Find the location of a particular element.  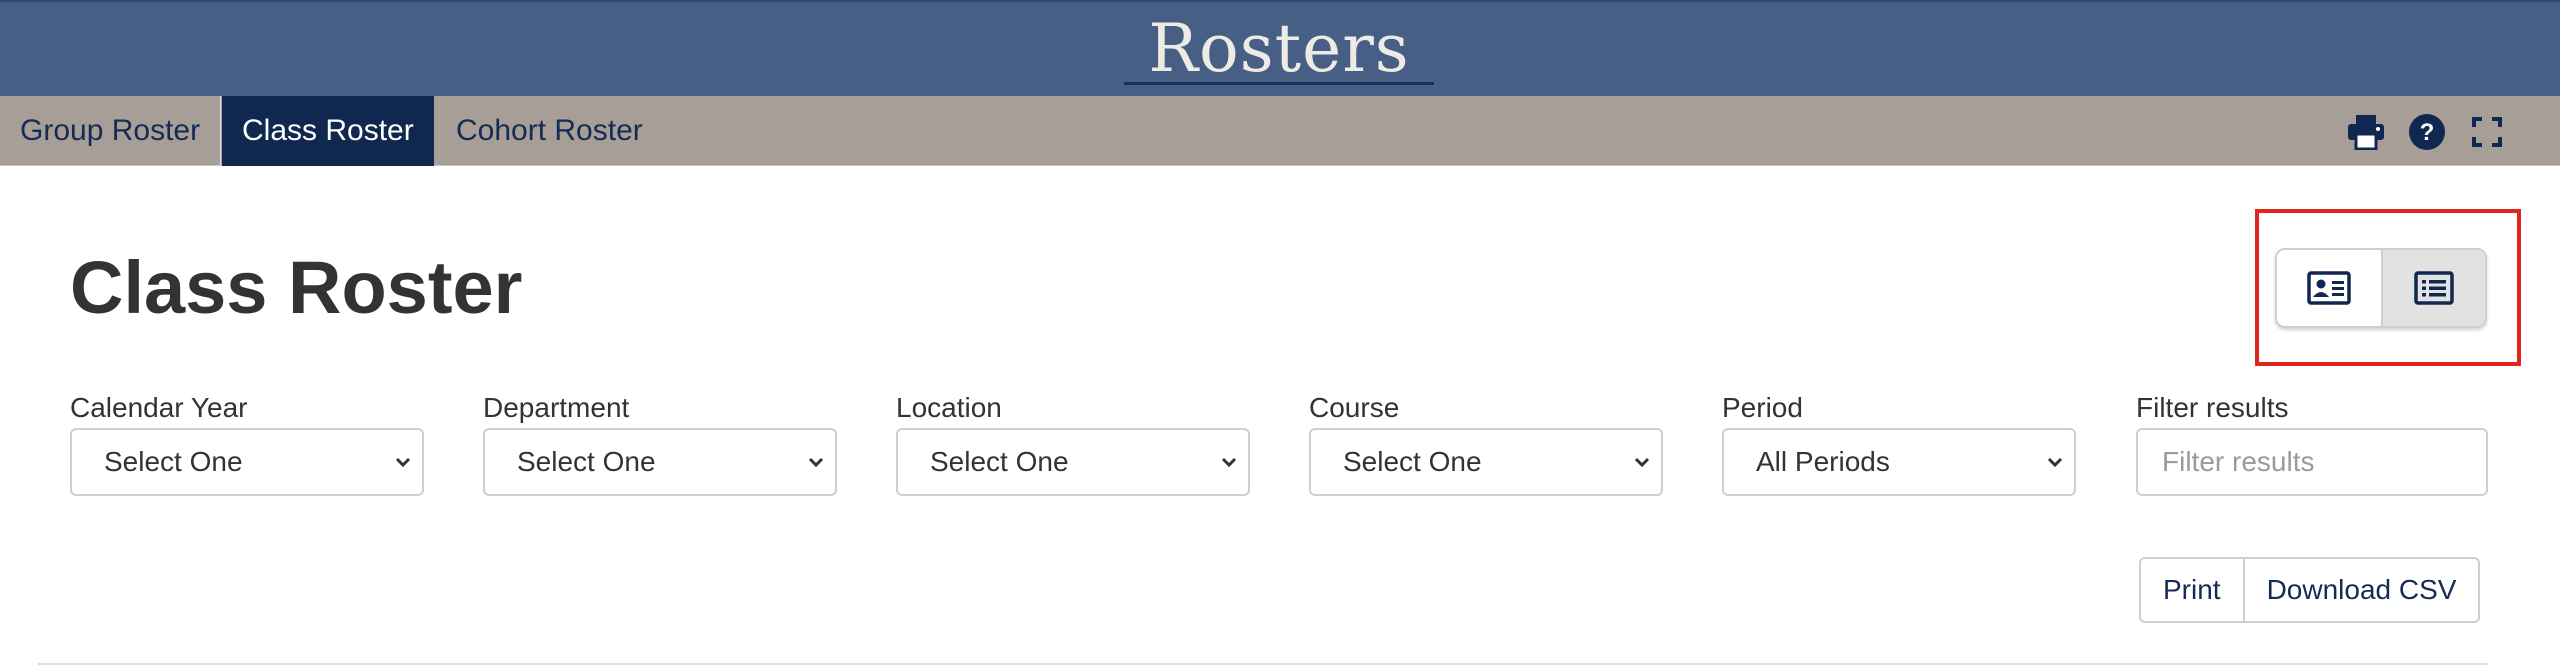

export-button-group: Print Download CSV is located at coordinates (2310, 590).